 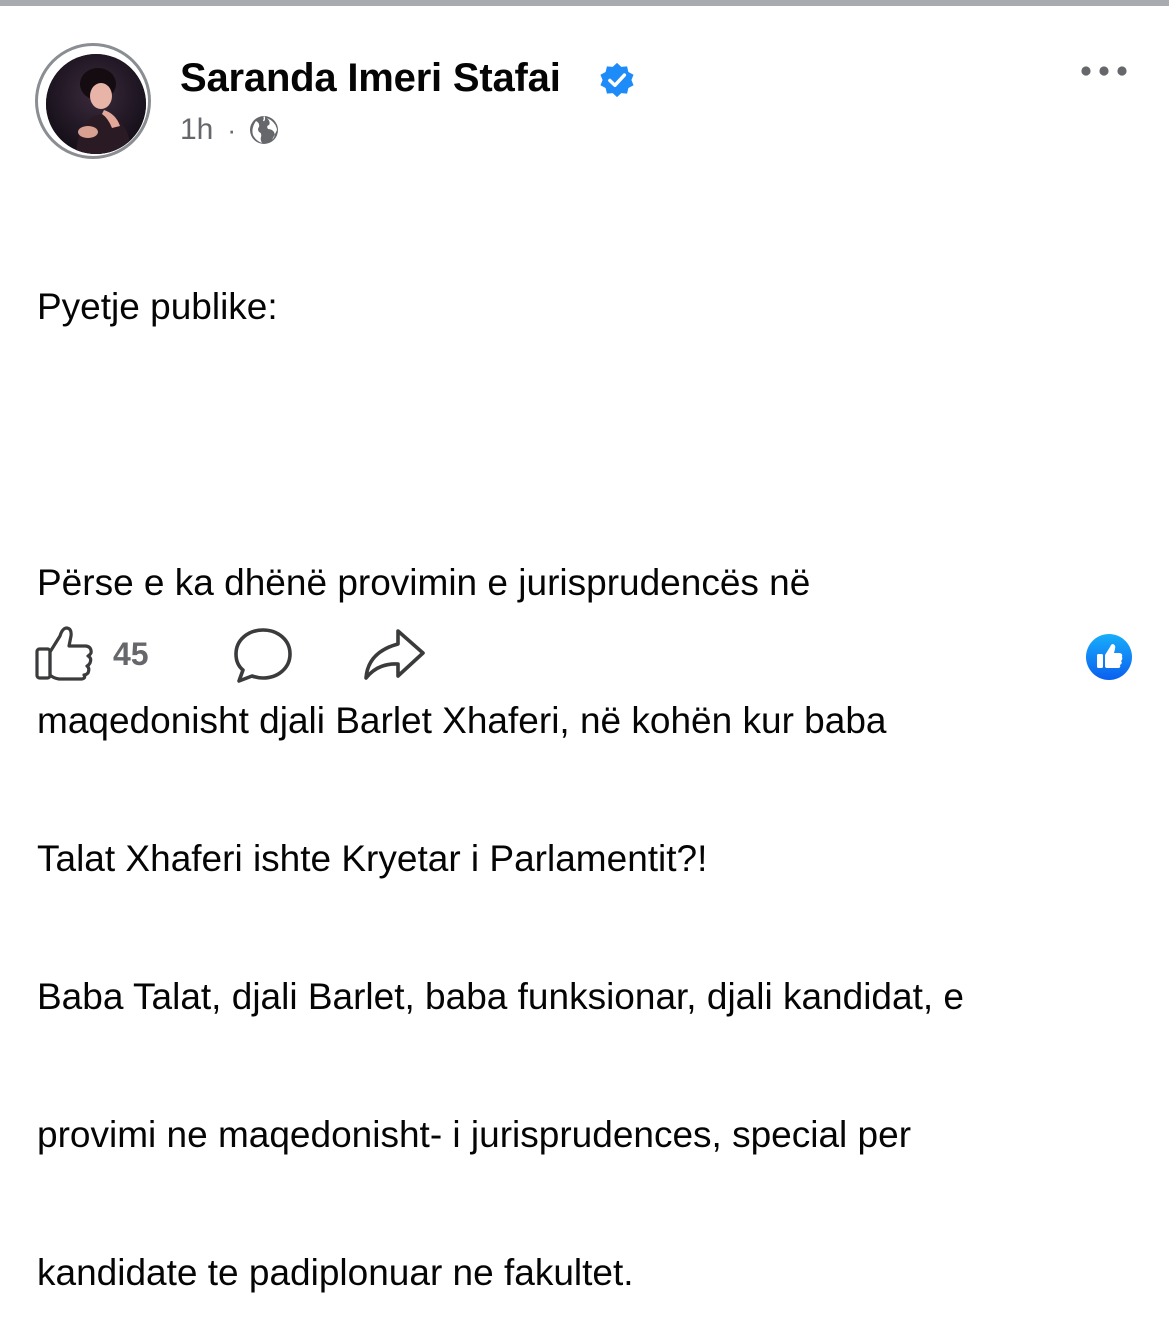 I want to click on post-line-blank, so click(x=592, y=445).